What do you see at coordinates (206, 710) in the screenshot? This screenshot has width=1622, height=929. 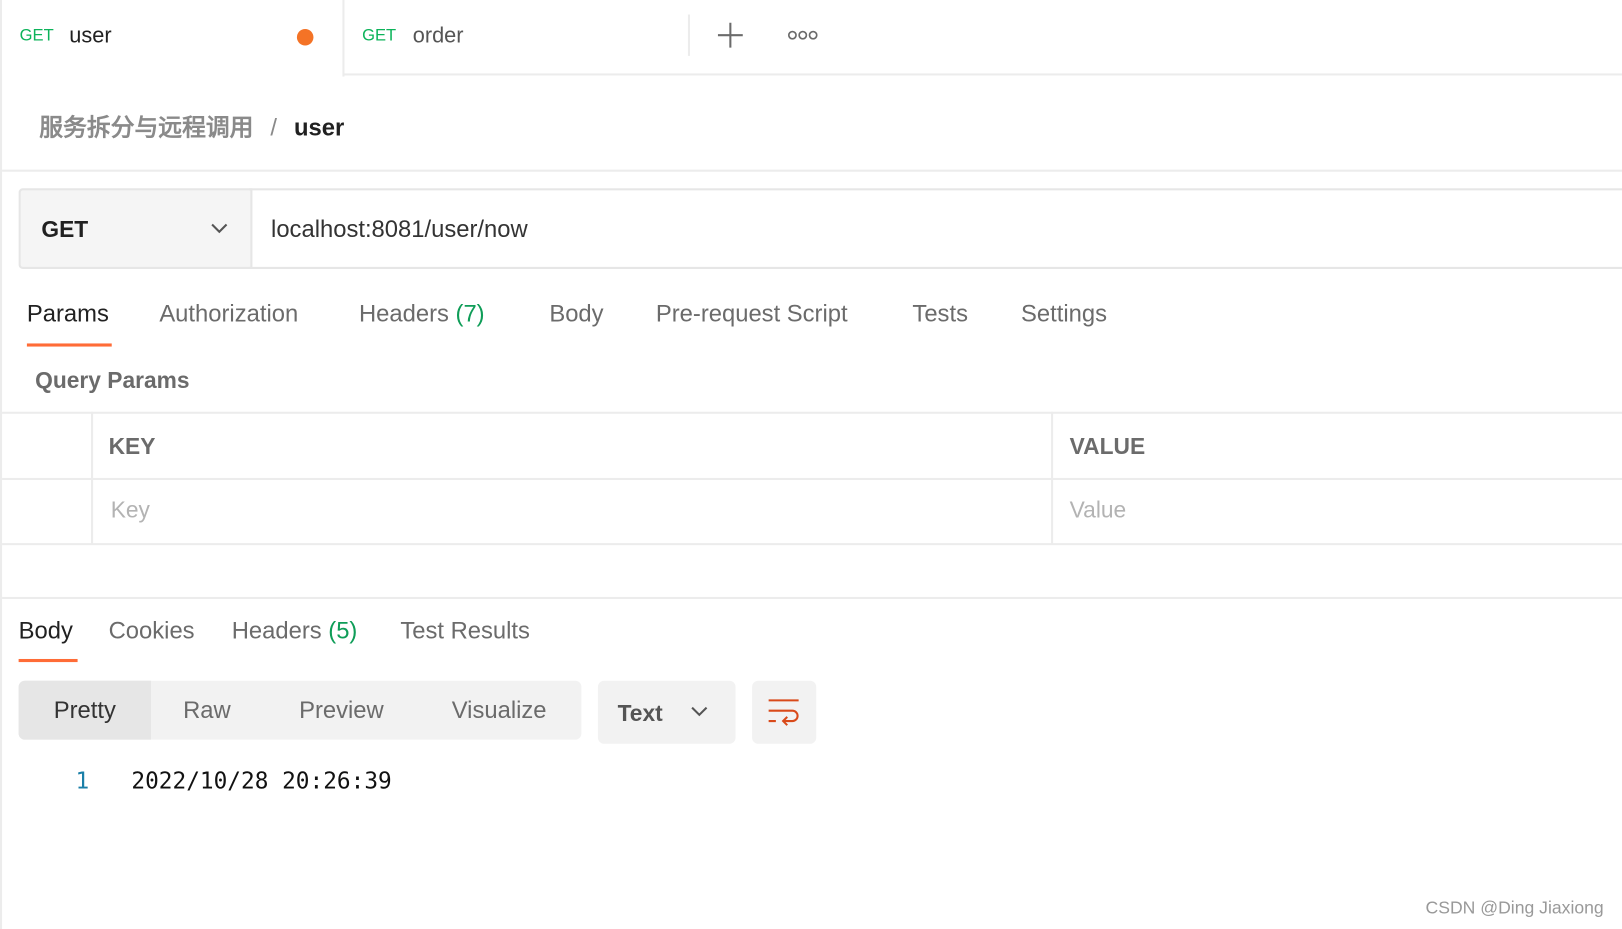 I see `view-mode-raw: Raw` at bounding box center [206, 710].